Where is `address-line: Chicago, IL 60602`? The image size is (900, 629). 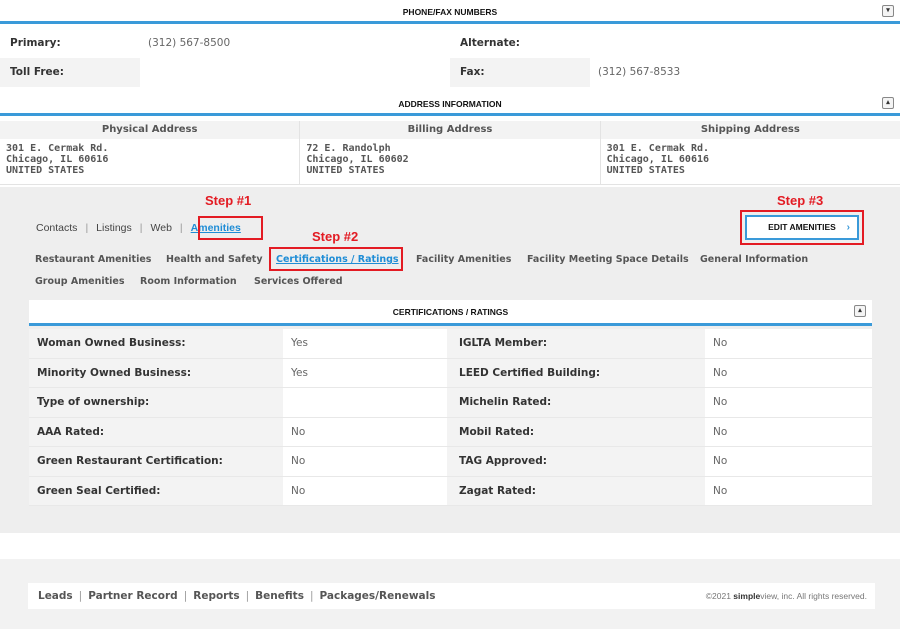 address-line: Chicago, IL 60602 is located at coordinates (357, 159).